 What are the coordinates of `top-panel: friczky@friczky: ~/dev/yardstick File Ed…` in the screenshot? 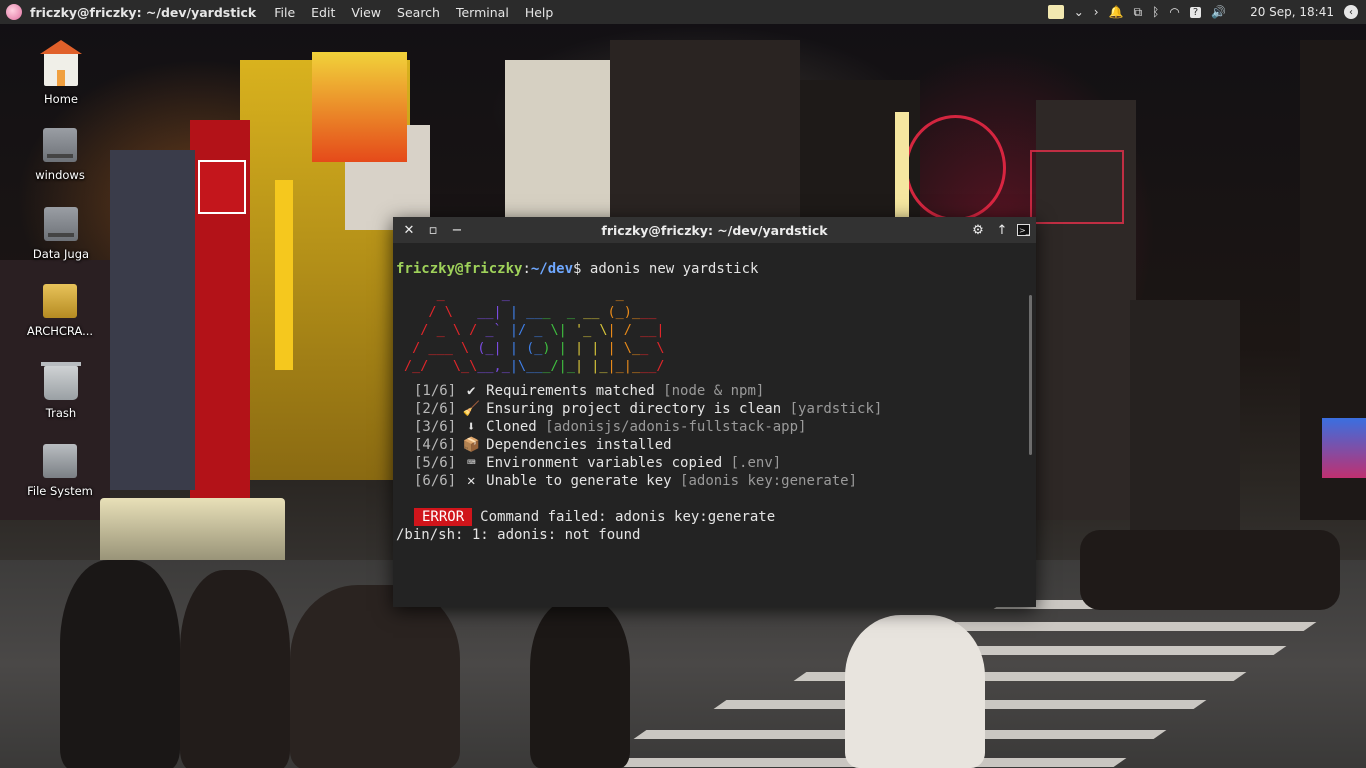 It's located at (683, 12).